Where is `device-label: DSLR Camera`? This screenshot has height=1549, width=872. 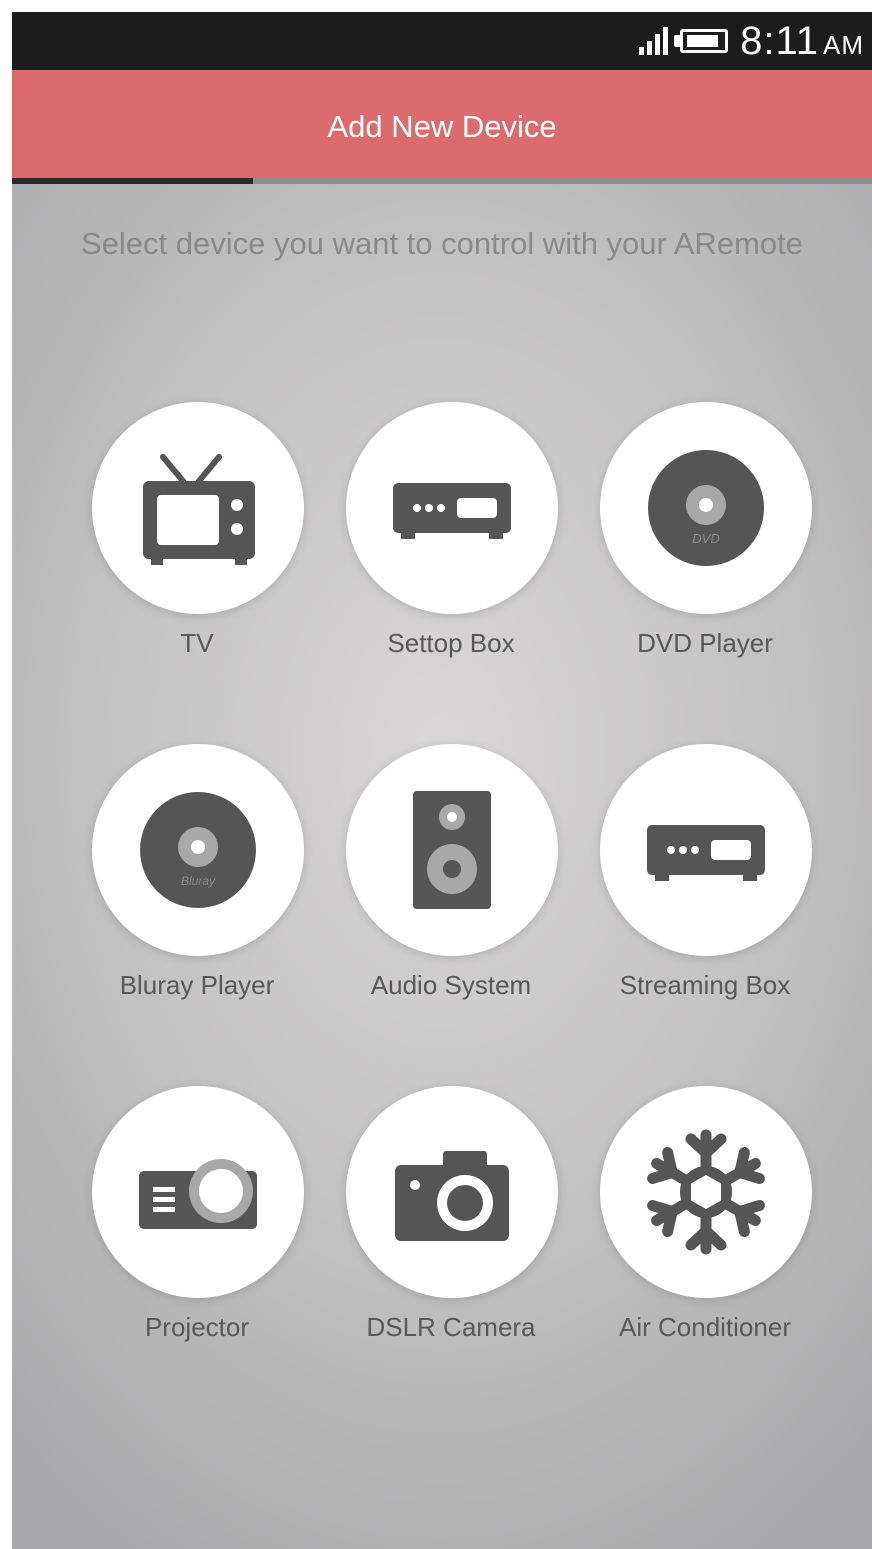 device-label: DSLR Camera is located at coordinates (451, 1327).